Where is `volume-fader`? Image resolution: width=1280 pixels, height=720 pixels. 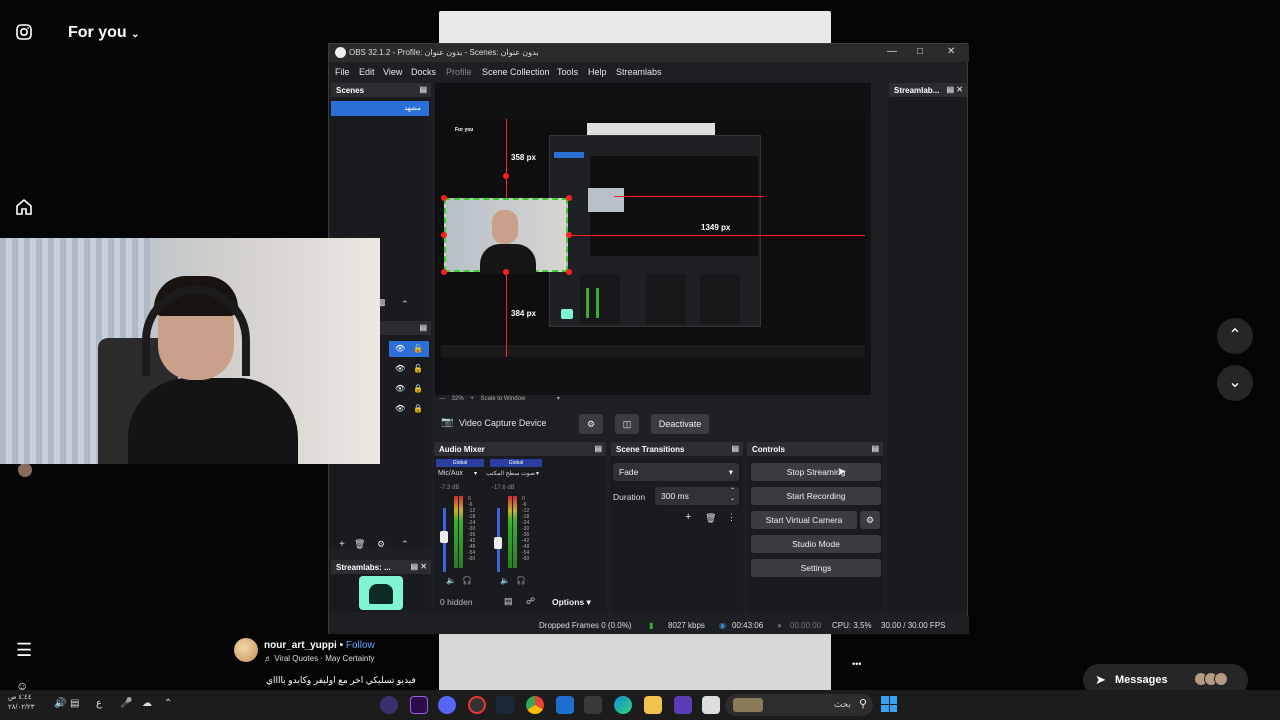
volume-fader is located at coordinates (444, 536).